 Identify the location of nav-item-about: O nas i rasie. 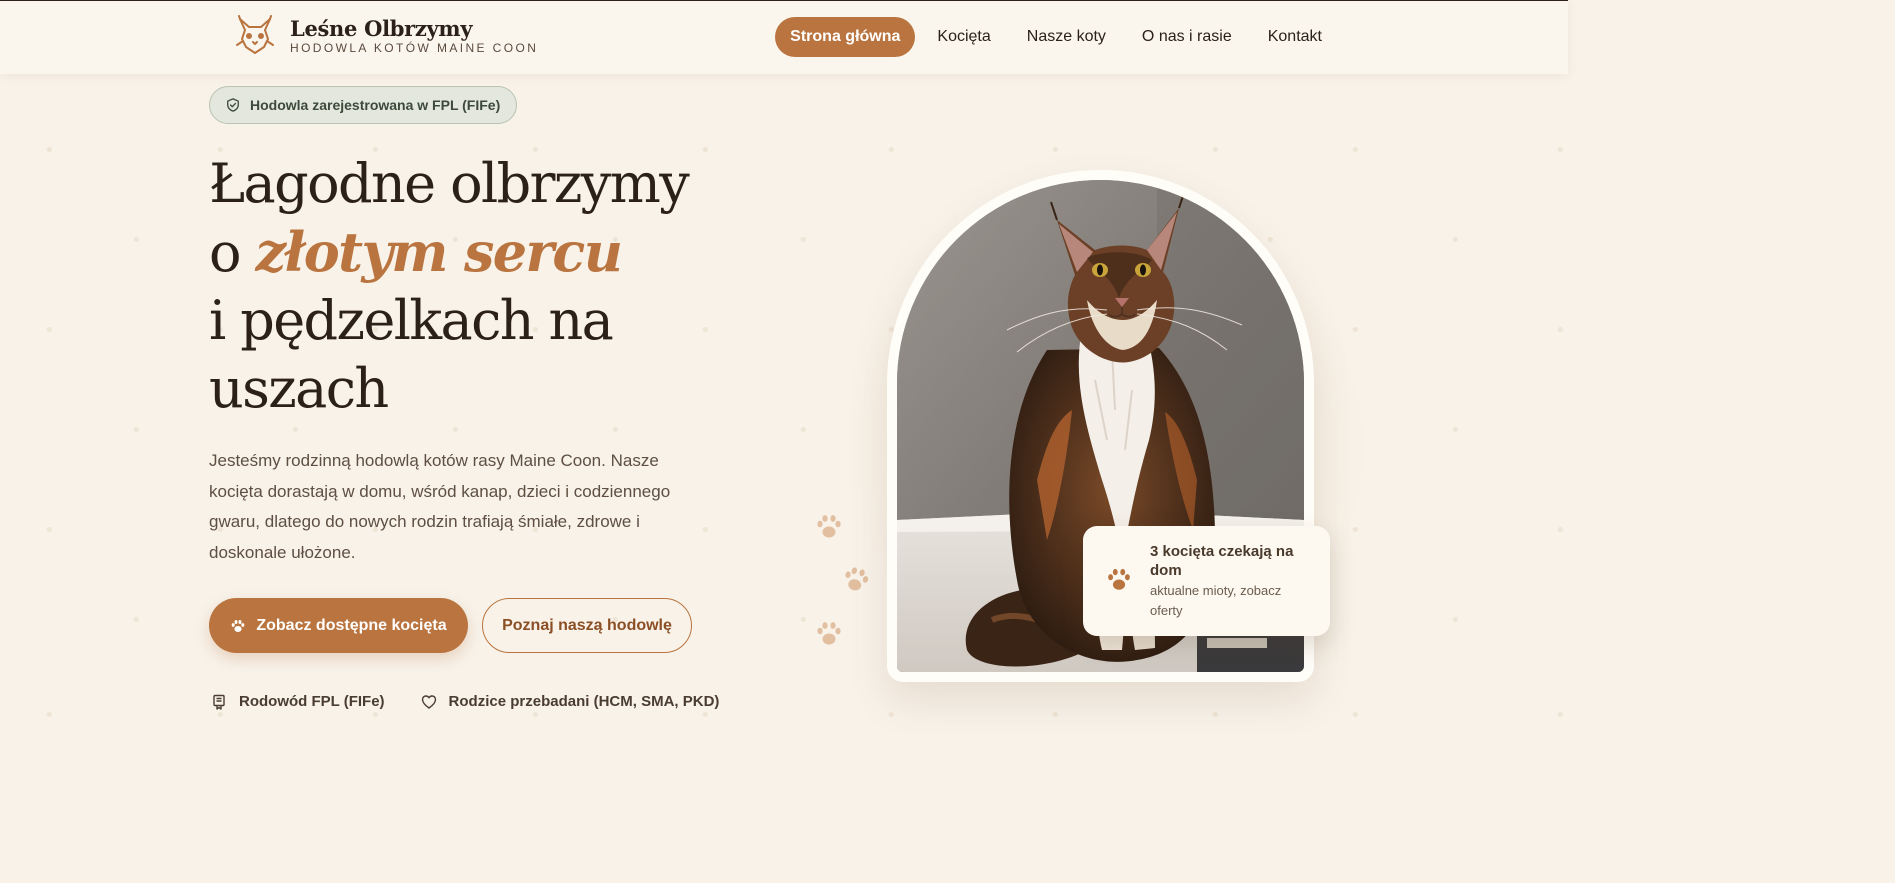
(1187, 37).